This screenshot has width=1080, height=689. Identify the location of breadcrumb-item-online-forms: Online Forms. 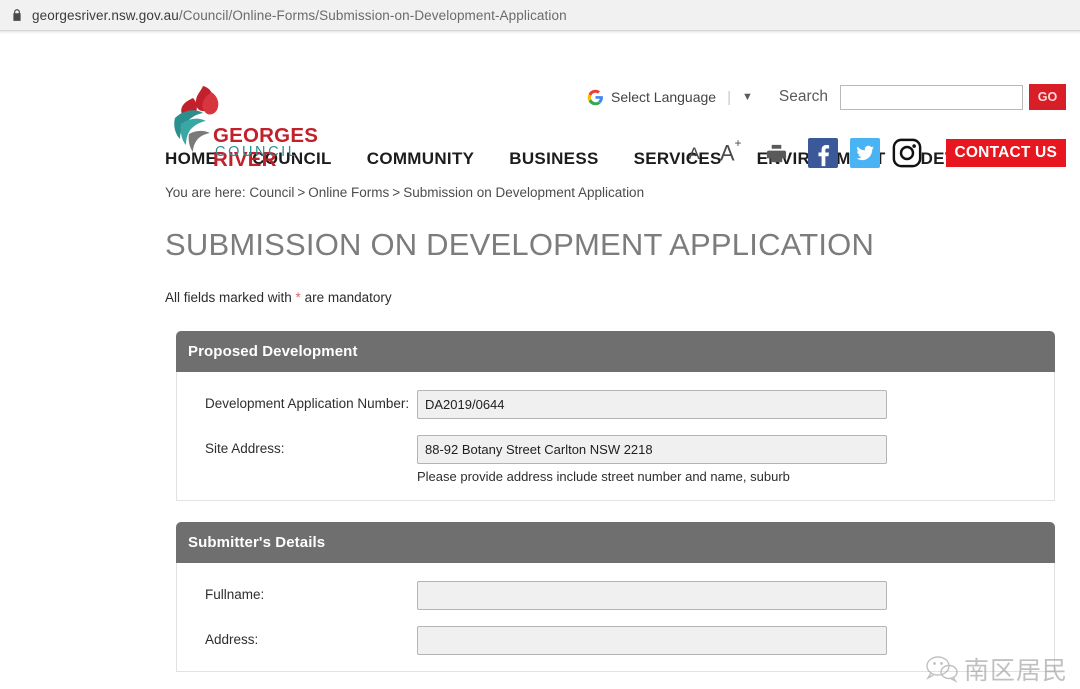
(348, 192).